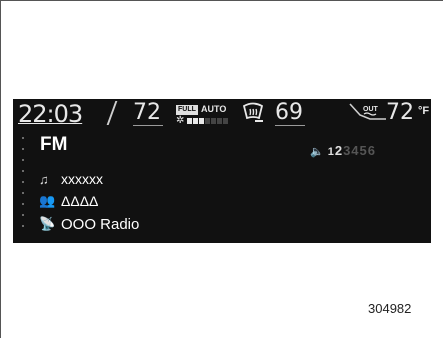 The width and height of the screenshot is (443, 338). Describe the element at coordinates (82, 179) in the screenshot. I see `song-title: xxxxxx` at that location.